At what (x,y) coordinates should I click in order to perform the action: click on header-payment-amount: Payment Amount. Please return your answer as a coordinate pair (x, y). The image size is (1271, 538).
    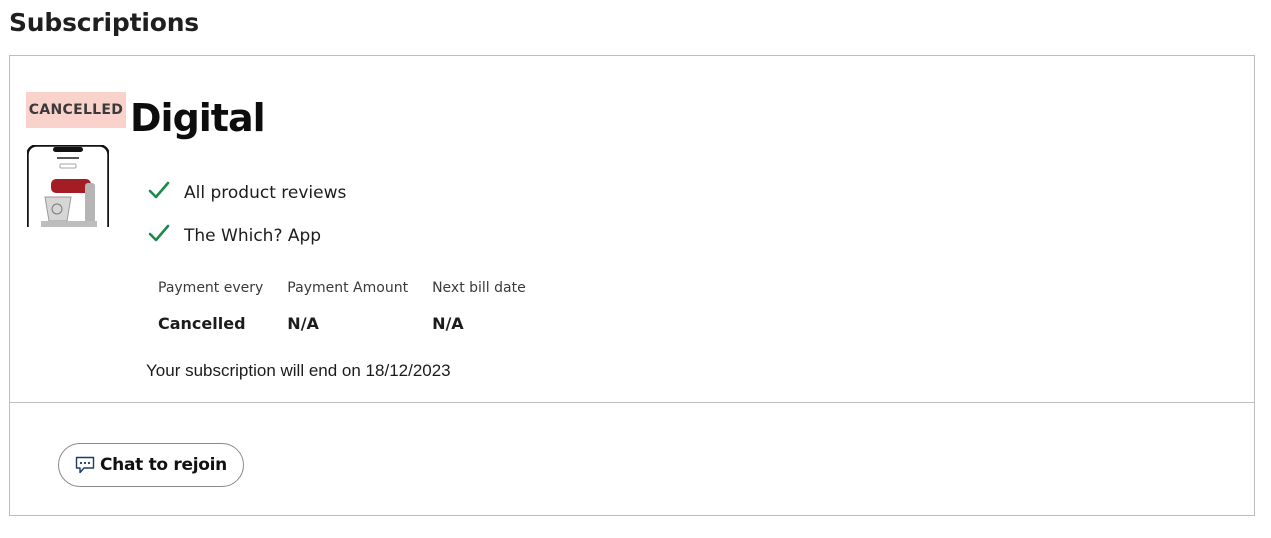
    Looking at the image, I should click on (348, 288).